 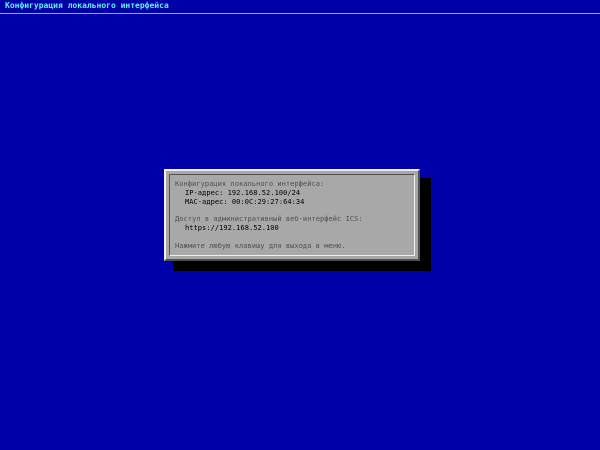 What do you see at coordinates (204, 193) in the screenshot?
I see `ip-address-label: IP-адрес:` at bounding box center [204, 193].